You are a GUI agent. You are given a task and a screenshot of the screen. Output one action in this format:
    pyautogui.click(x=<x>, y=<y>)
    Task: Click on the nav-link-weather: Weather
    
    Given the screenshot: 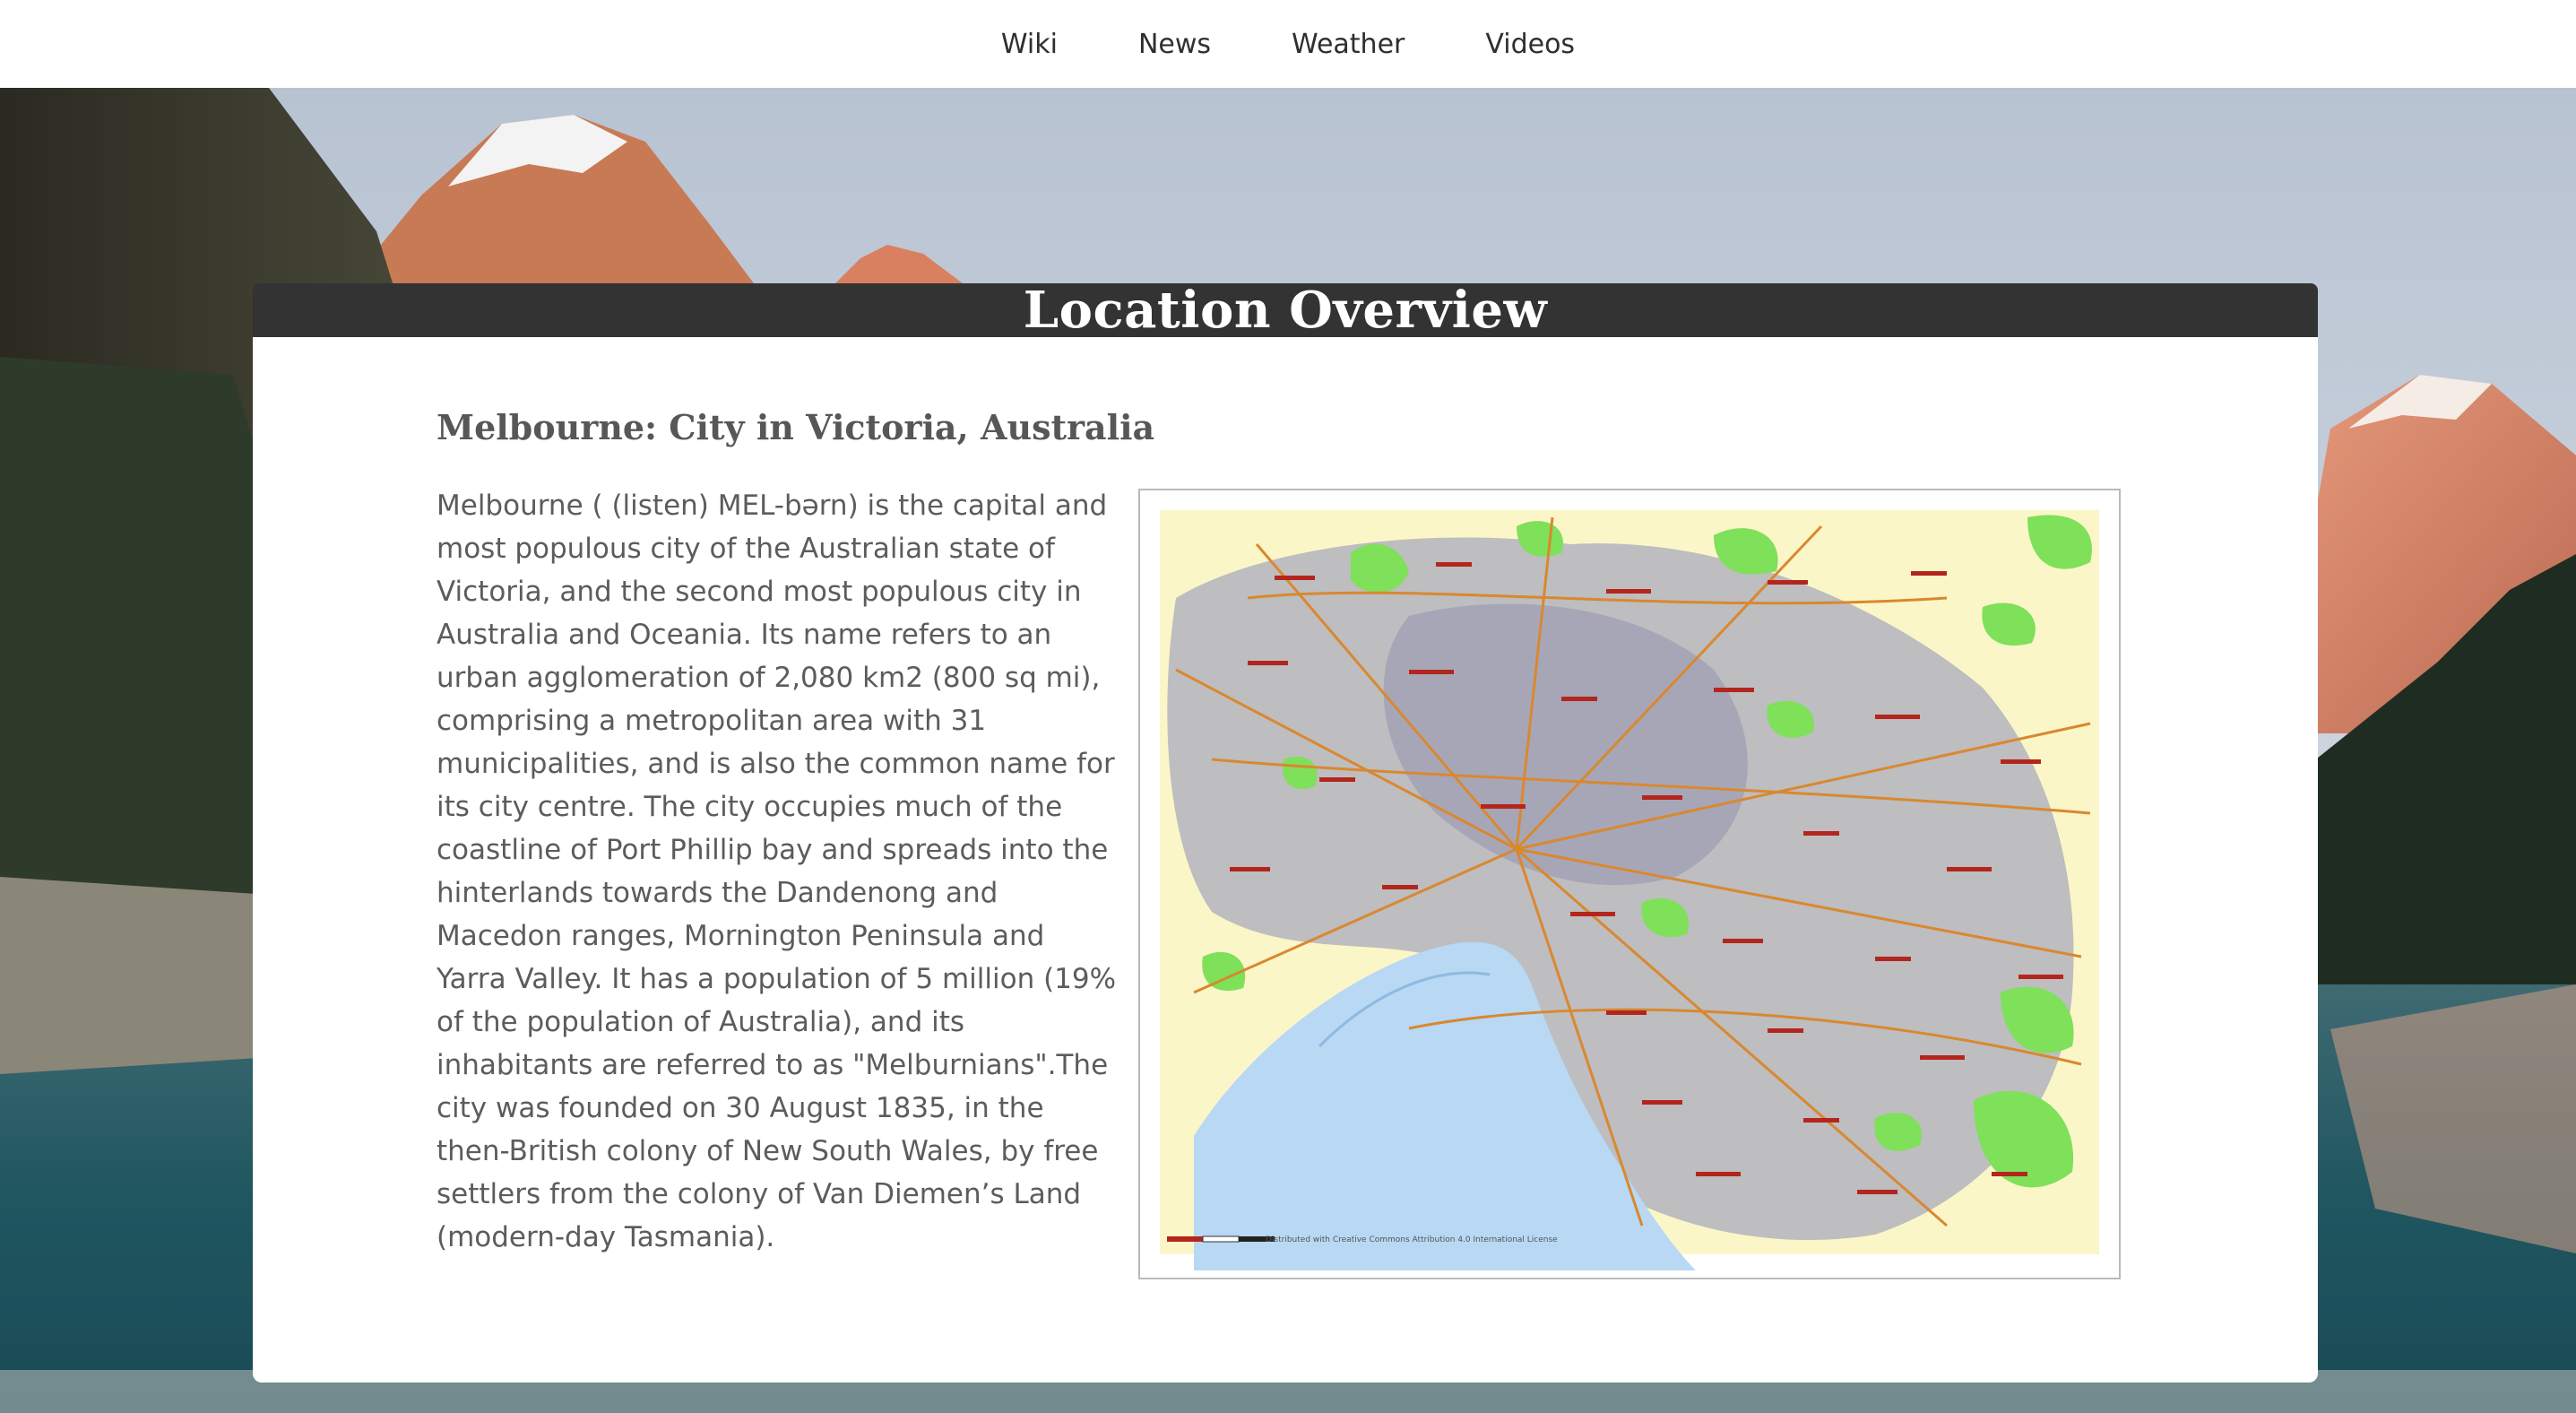 What is the action you would take?
    pyautogui.click(x=1348, y=44)
    